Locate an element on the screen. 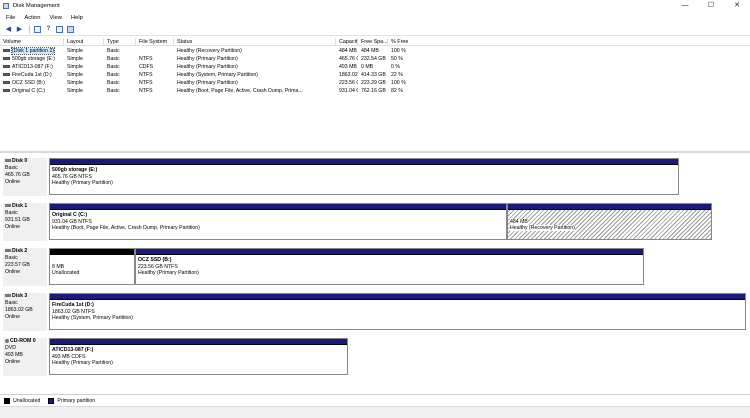  disk-info: Disk 3 Basic 1863.02 GB Online is located at coordinates (25, 312).